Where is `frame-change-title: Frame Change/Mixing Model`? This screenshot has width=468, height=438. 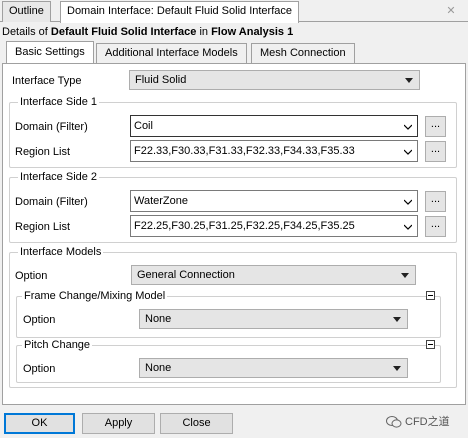 frame-change-title: Frame Change/Mixing Model is located at coordinates (95, 296).